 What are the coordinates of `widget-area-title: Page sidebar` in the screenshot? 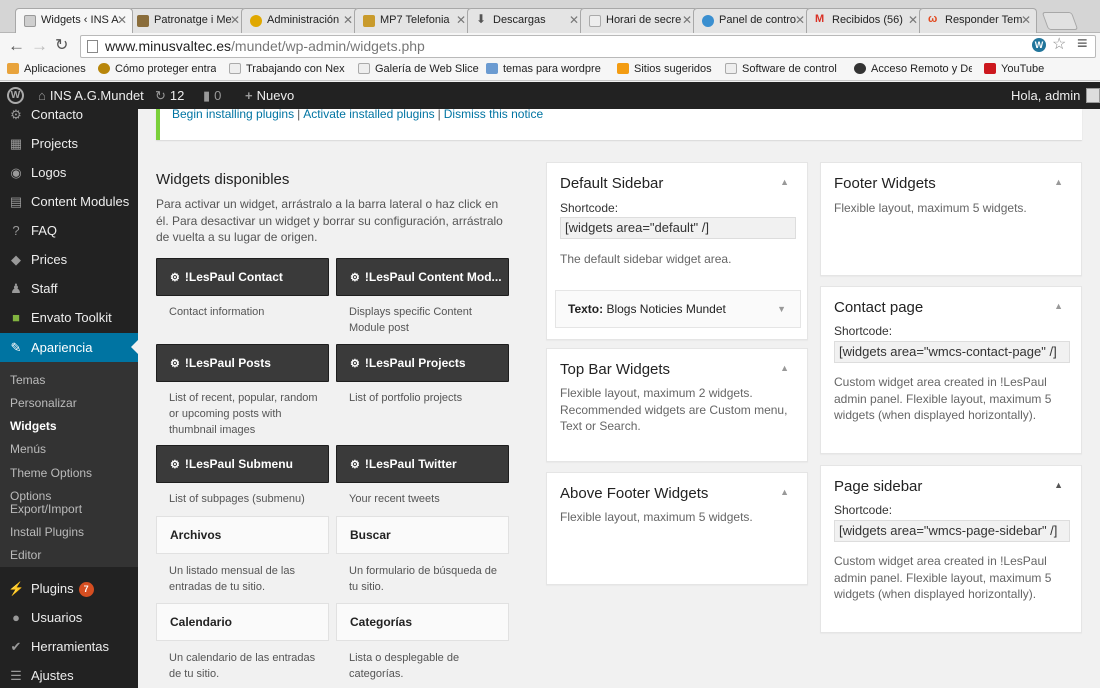 It's located at (878, 486).